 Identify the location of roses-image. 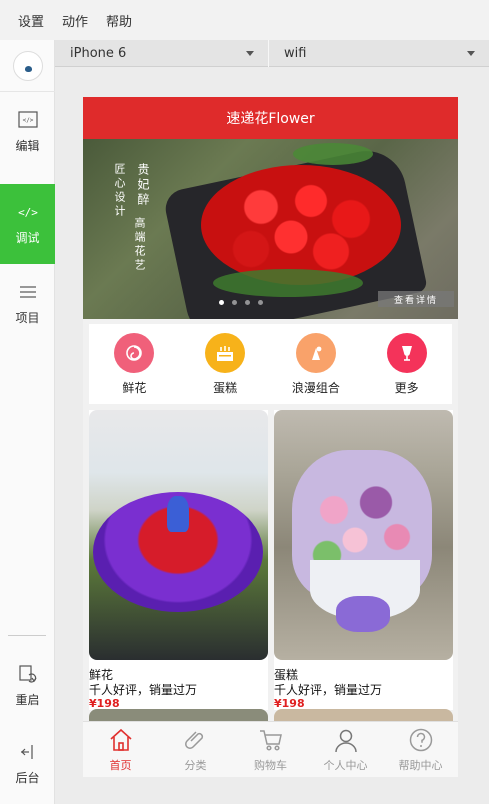
(301, 225).